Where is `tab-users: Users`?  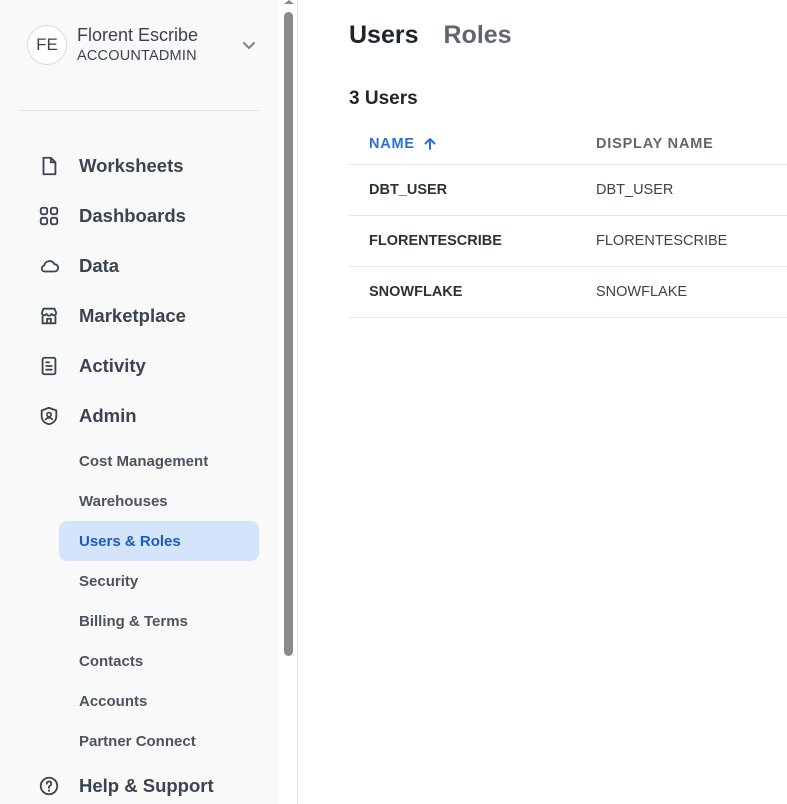 tab-users: Users is located at coordinates (384, 35).